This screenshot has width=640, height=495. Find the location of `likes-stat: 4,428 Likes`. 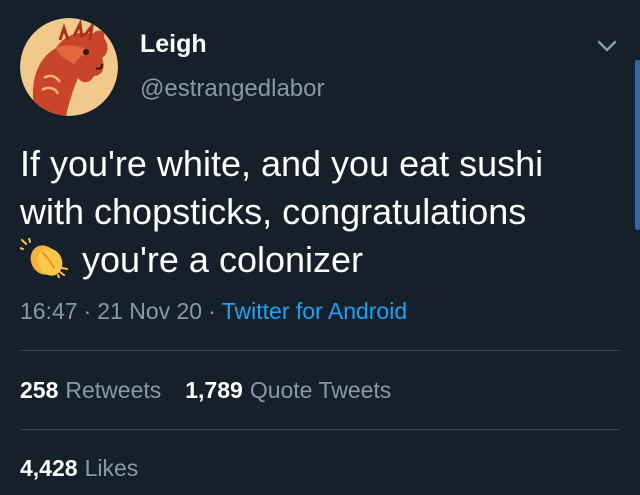

likes-stat: 4,428 Likes is located at coordinates (79, 468).